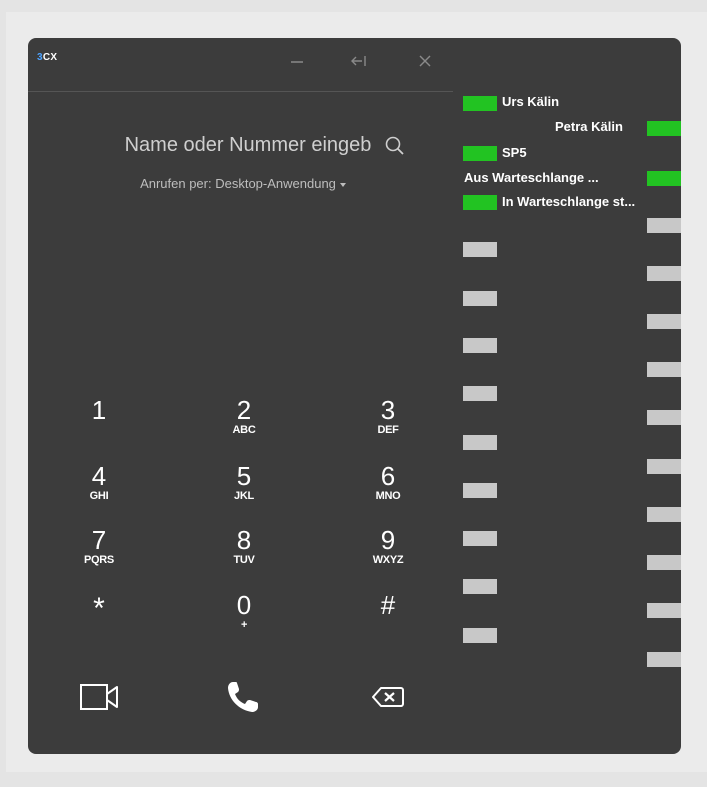  What do you see at coordinates (244, 560) in the screenshot?
I see `keypad-letters: TUV` at bounding box center [244, 560].